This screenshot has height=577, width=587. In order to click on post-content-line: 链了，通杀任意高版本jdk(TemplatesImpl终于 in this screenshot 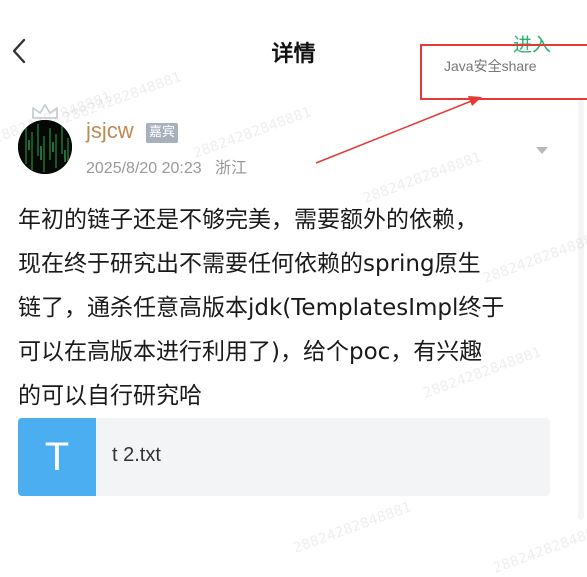, I will do `click(261, 308)`.